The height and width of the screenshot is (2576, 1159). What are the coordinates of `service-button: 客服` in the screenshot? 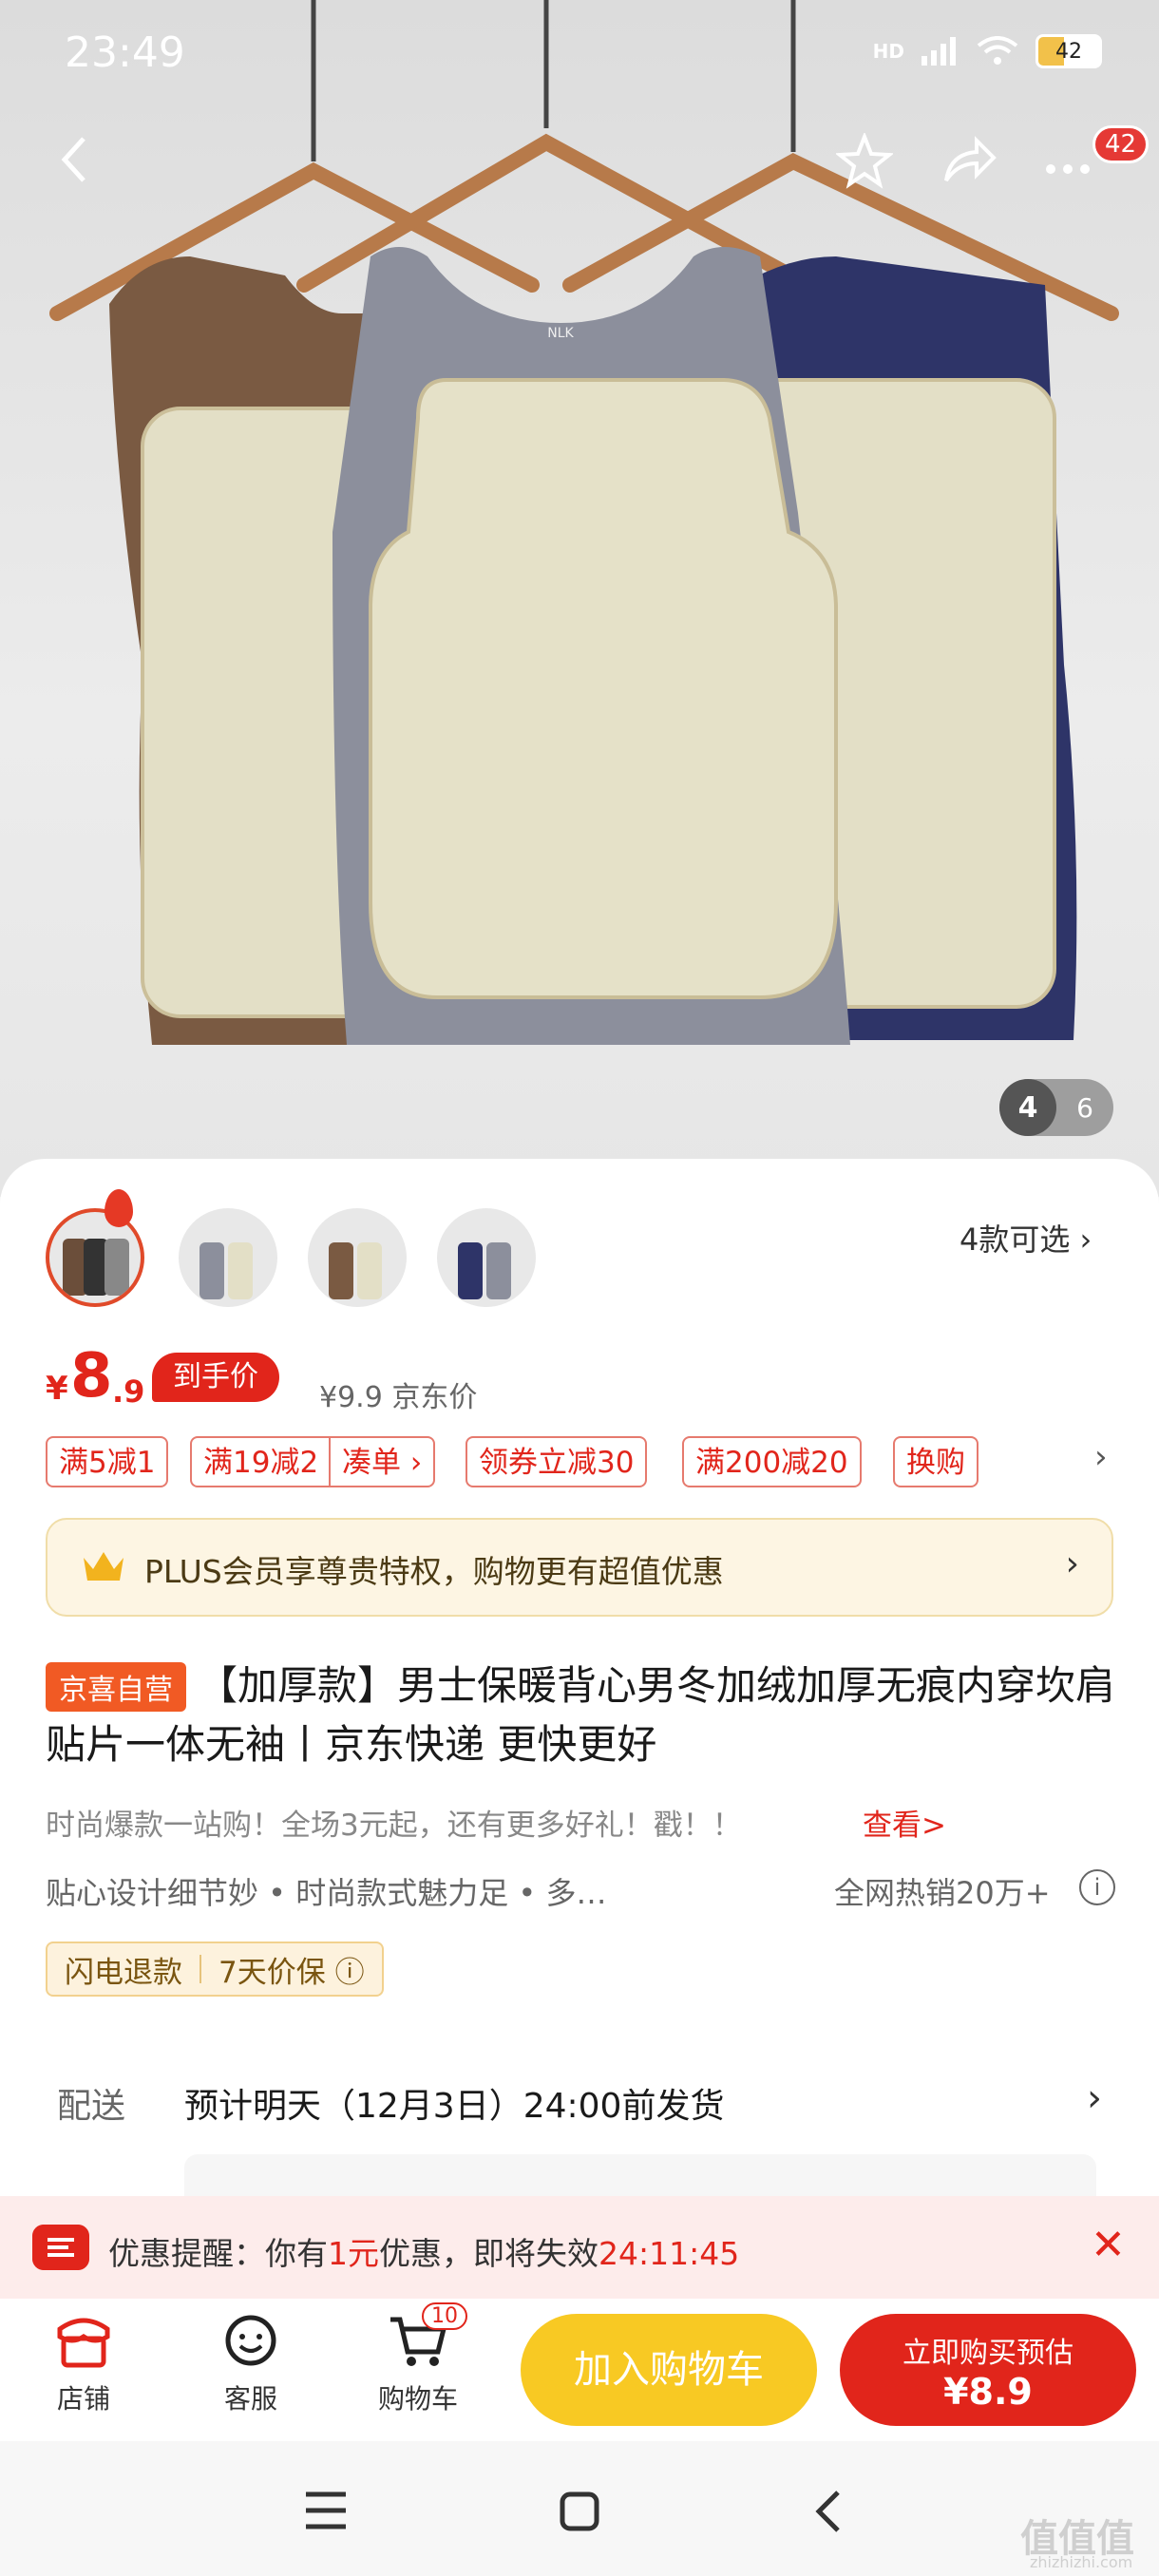 It's located at (251, 2362).